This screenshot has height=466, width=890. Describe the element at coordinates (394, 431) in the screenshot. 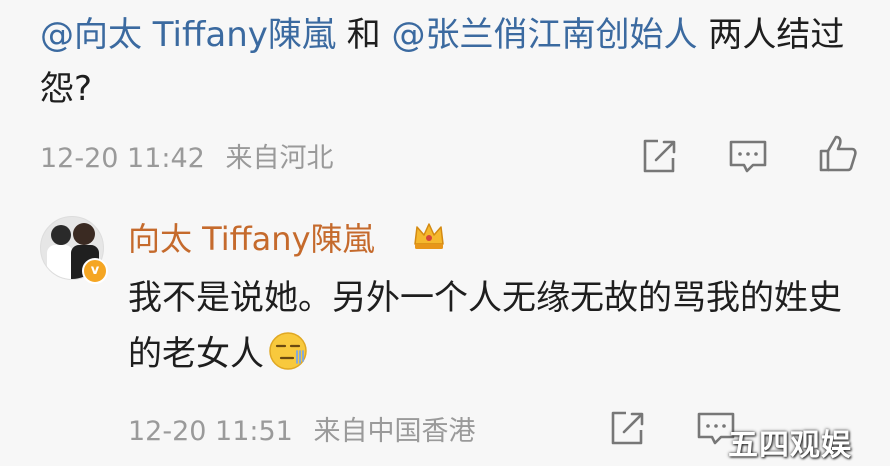

I see `reply-source: 来自中国香港` at that location.